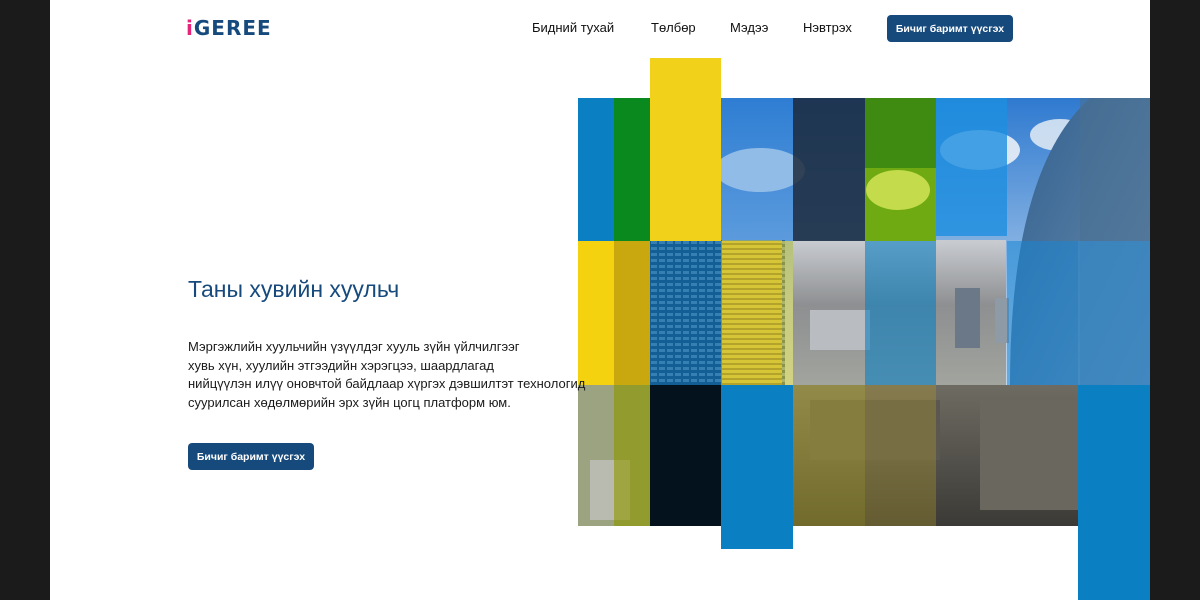 Image resolution: width=1200 pixels, height=600 pixels. I want to click on nav-item-login: Нэвтрэх, so click(833, 27).